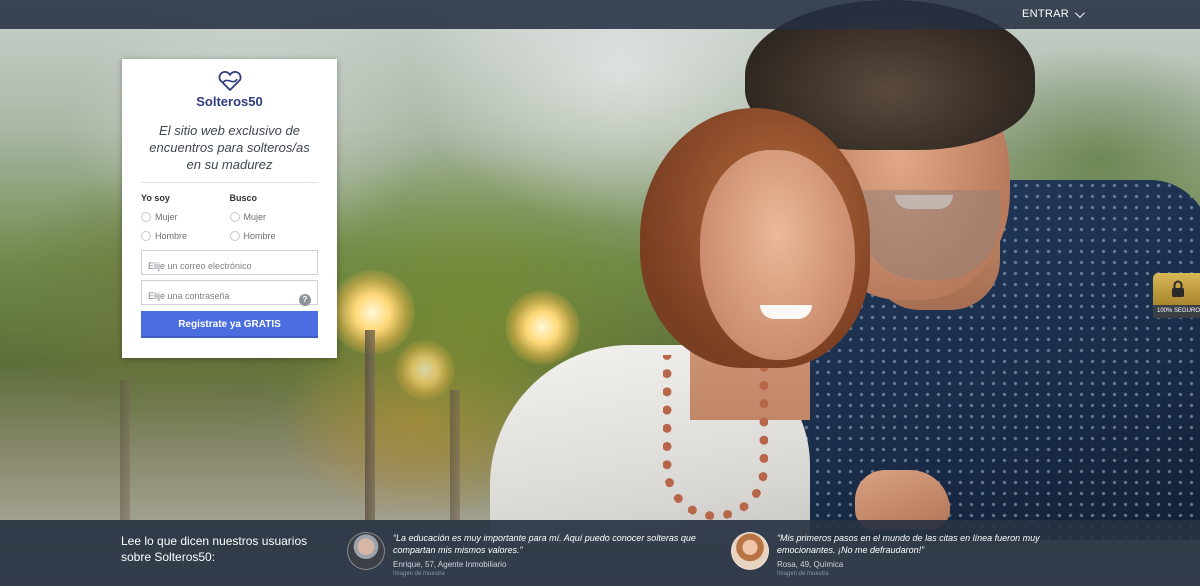  I want to click on register-button: Registrate ya GRATIS, so click(229, 324).